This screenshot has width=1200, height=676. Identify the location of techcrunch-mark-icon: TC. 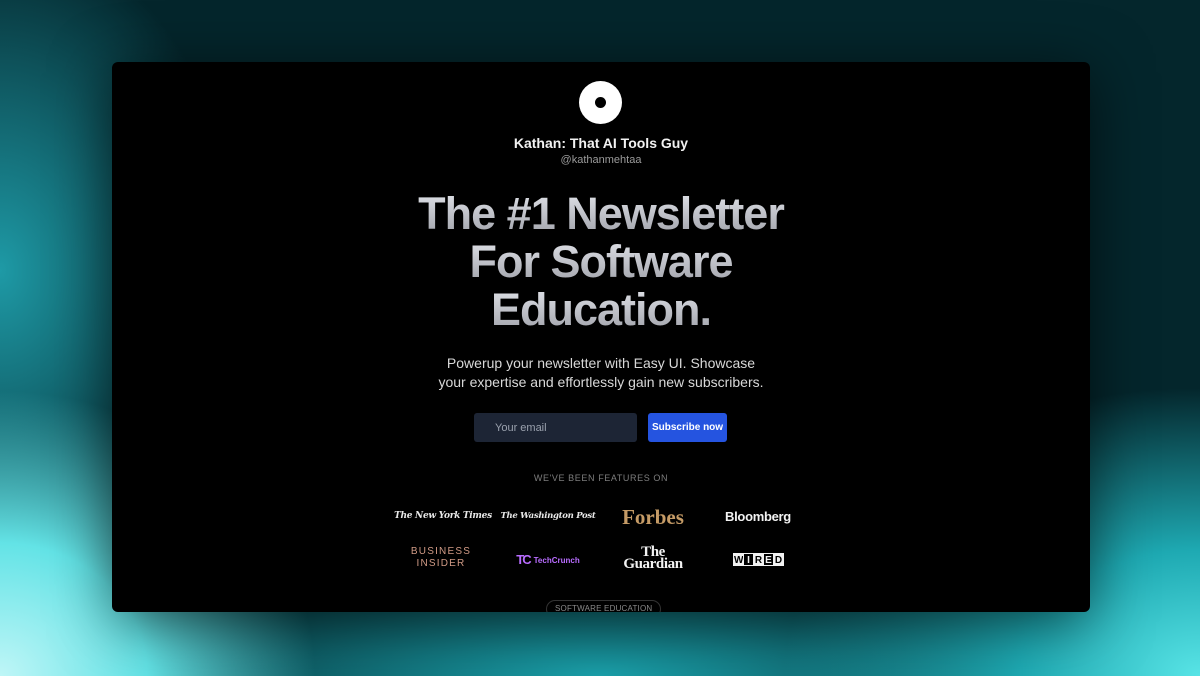
(523, 559).